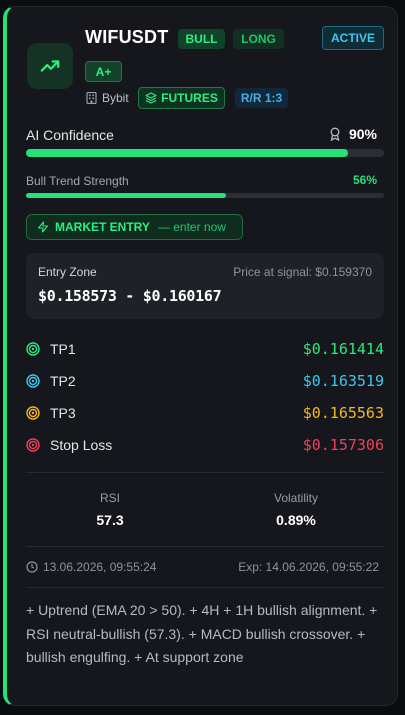 The height and width of the screenshot is (715, 405). I want to click on zap-icon, so click(43, 227).